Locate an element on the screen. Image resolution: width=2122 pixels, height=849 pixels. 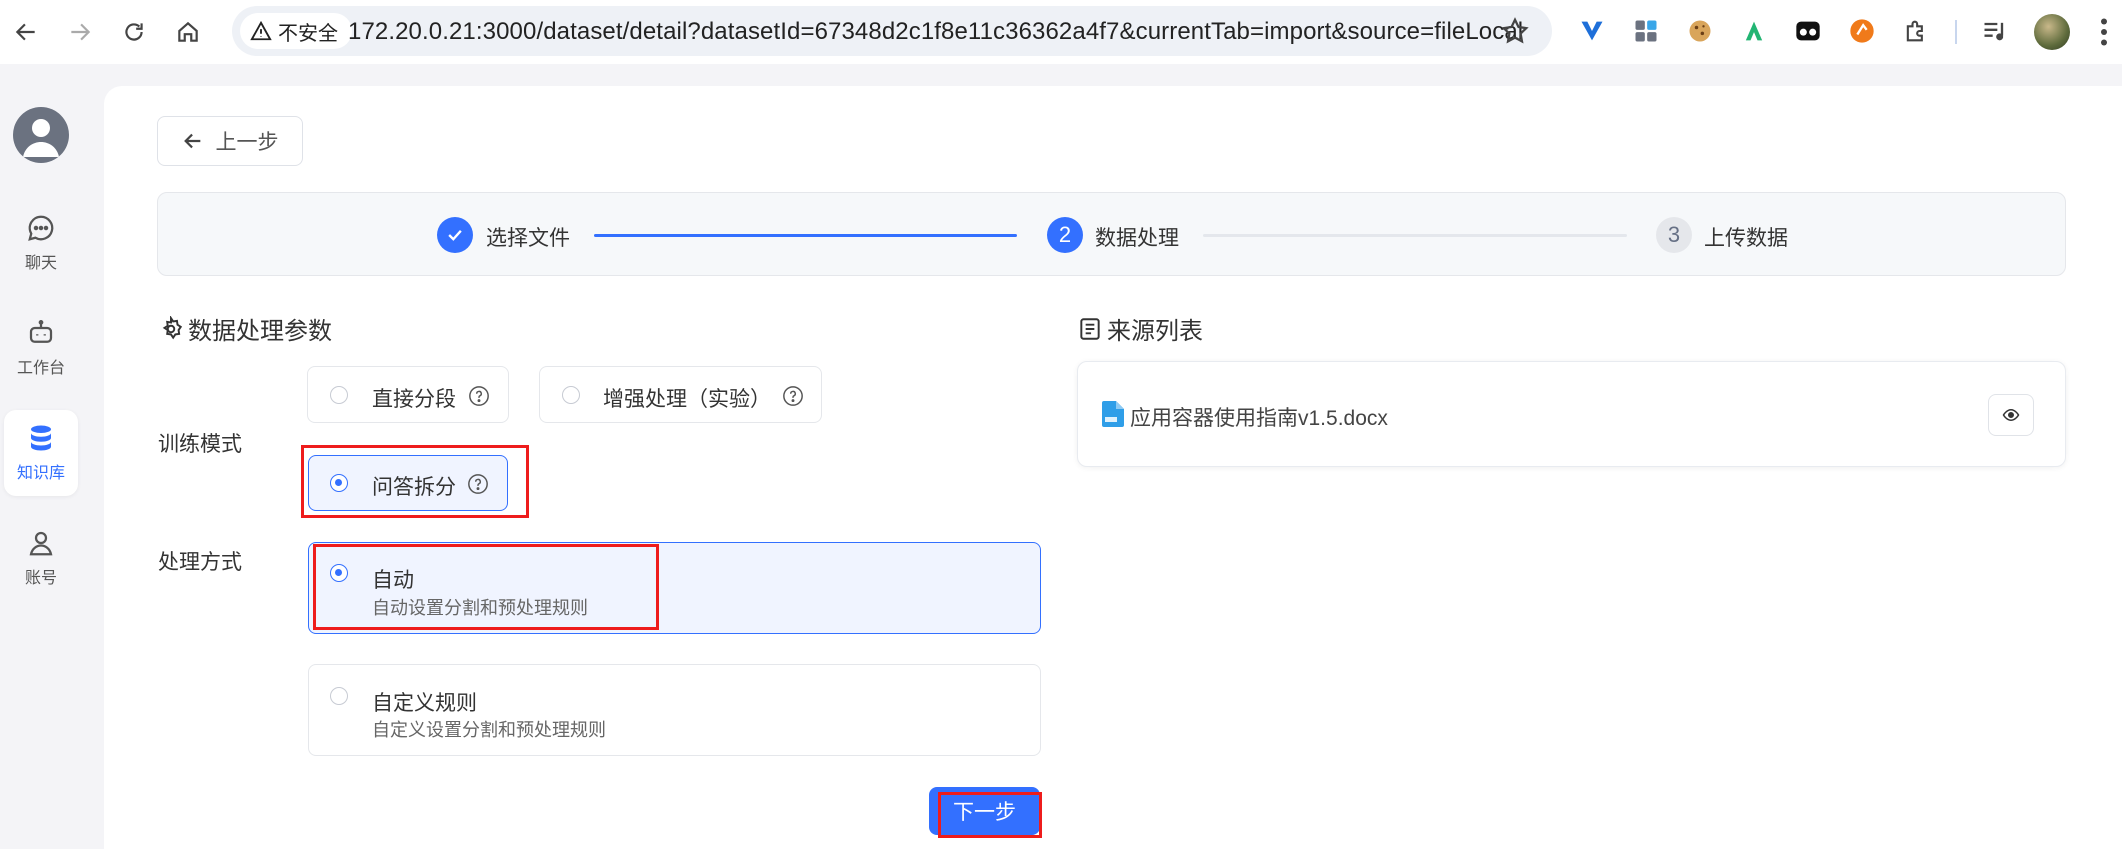
eye-icon is located at coordinates (2011, 415).